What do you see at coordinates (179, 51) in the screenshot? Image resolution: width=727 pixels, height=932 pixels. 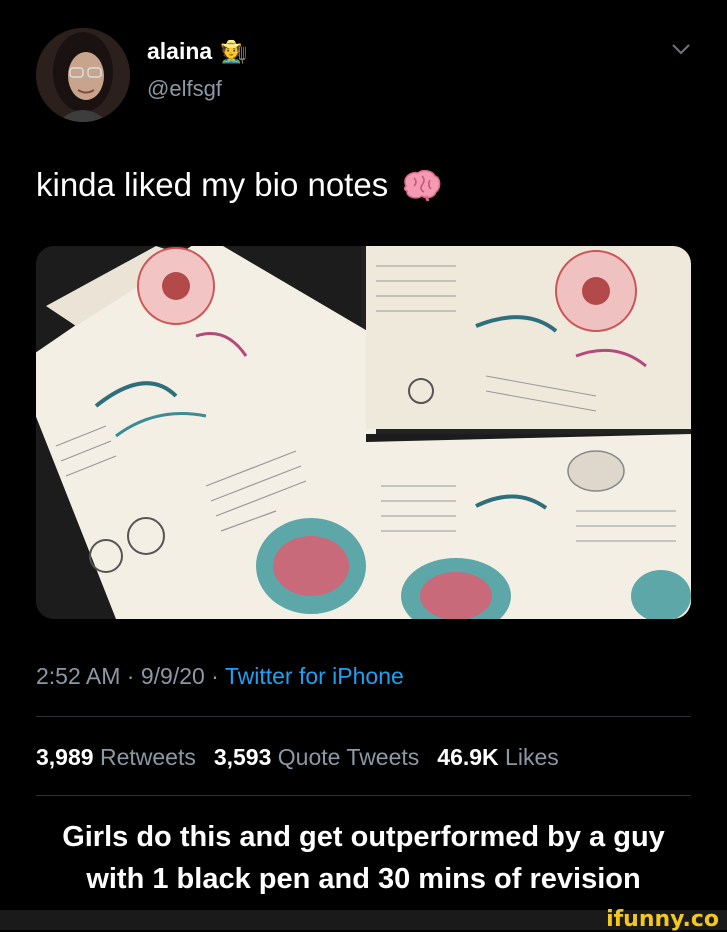 I see `display-name: alaina` at bounding box center [179, 51].